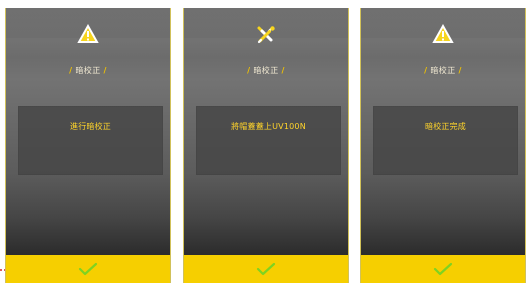  What do you see at coordinates (266, 35) in the screenshot?
I see `tools-icon` at bounding box center [266, 35].